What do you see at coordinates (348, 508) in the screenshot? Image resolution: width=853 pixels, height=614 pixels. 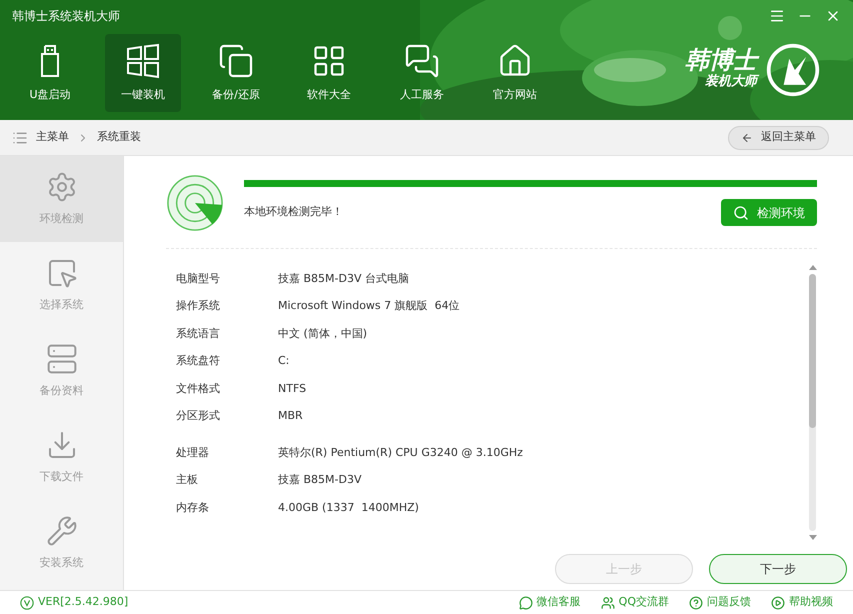 I see `info-value: 4.00GB (1337 1400MHZ)` at bounding box center [348, 508].